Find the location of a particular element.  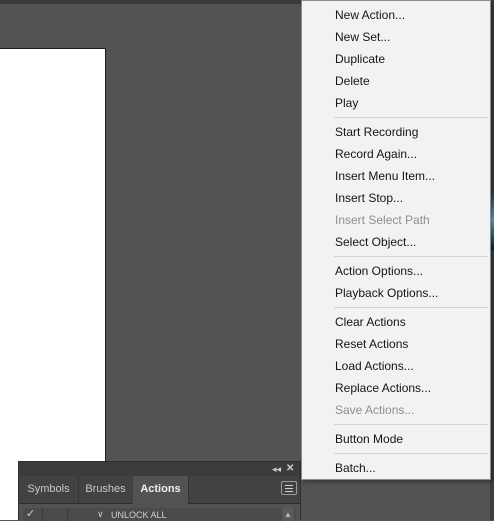

checkmark-icon: ✓ is located at coordinates (34, 514).